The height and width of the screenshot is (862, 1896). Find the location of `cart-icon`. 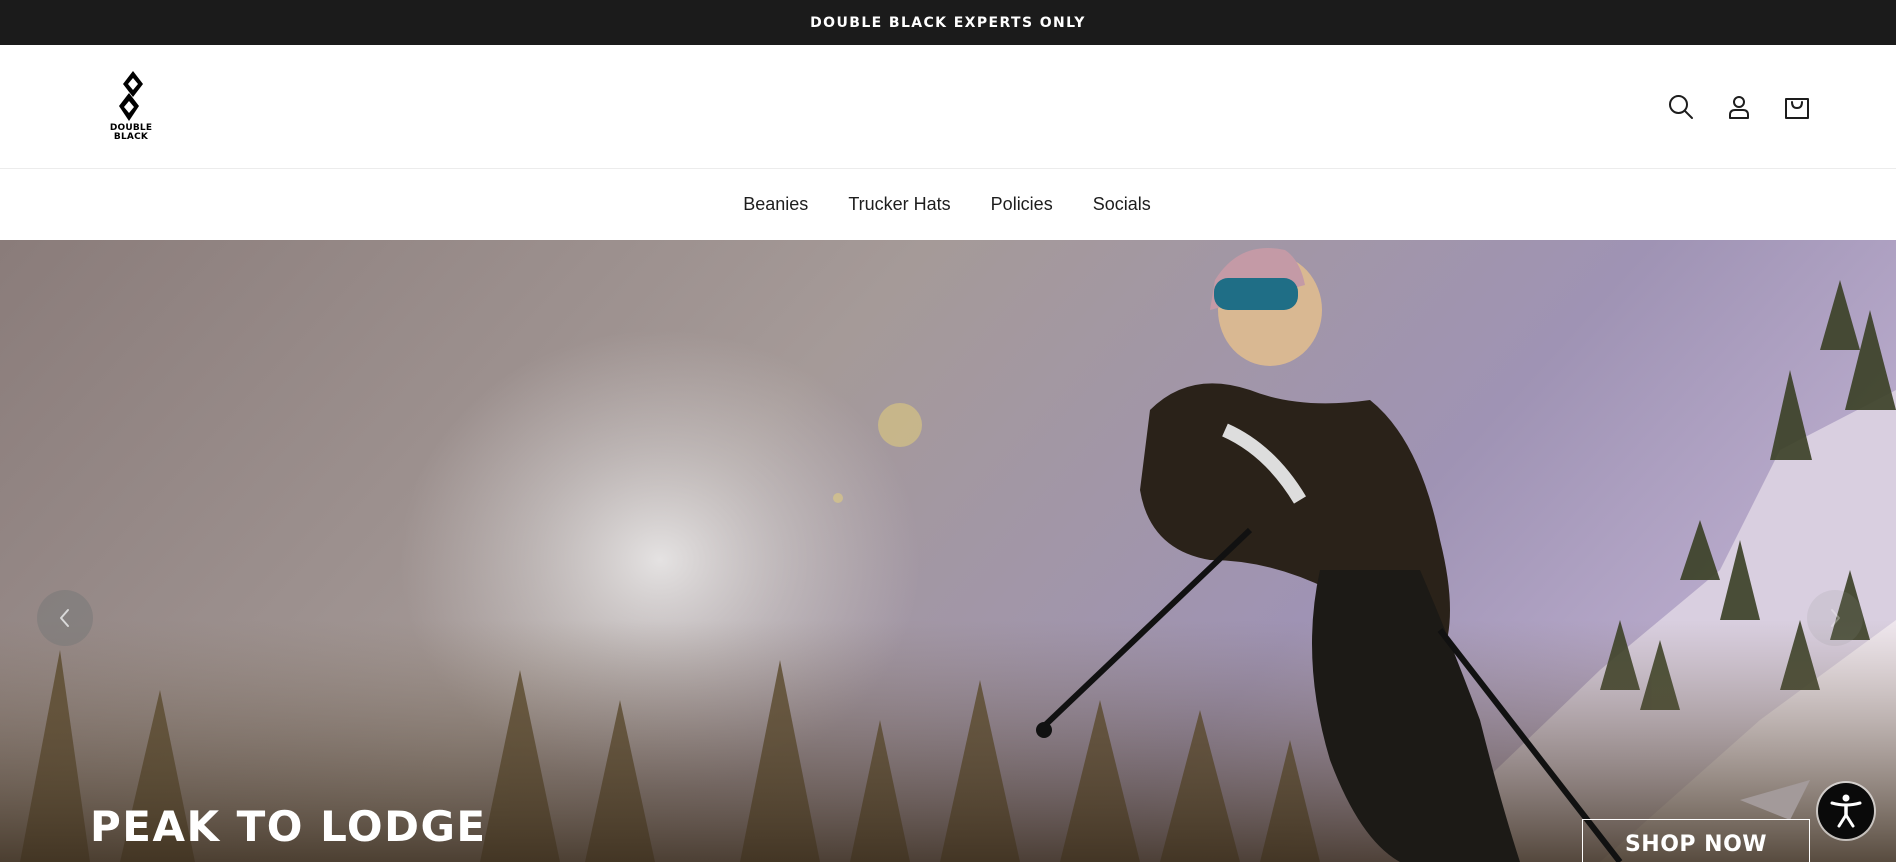

cart-icon is located at coordinates (1797, 108).